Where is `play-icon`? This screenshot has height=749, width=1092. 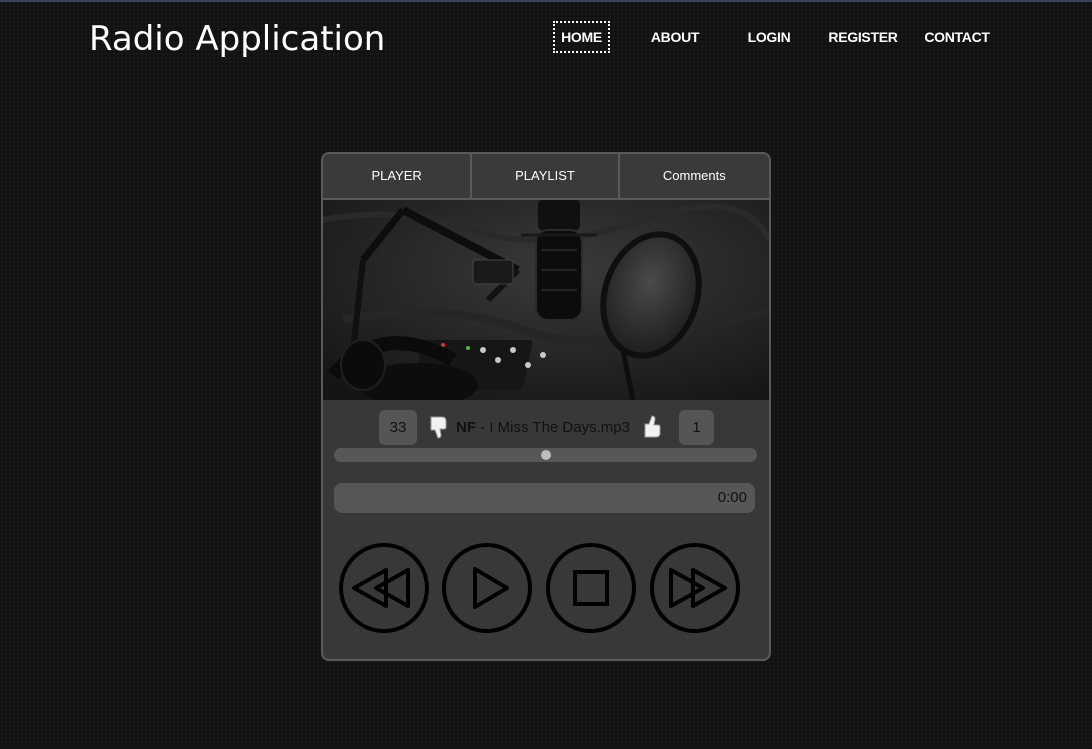
play-icon is located at coordinates (487, 588).